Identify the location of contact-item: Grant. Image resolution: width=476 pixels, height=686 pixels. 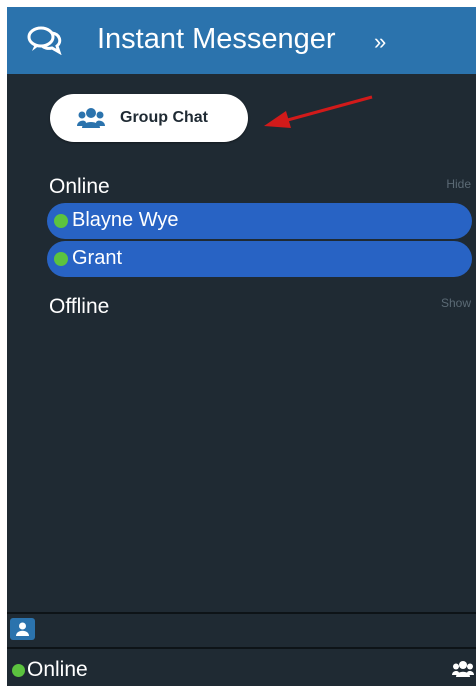
(259, 259).